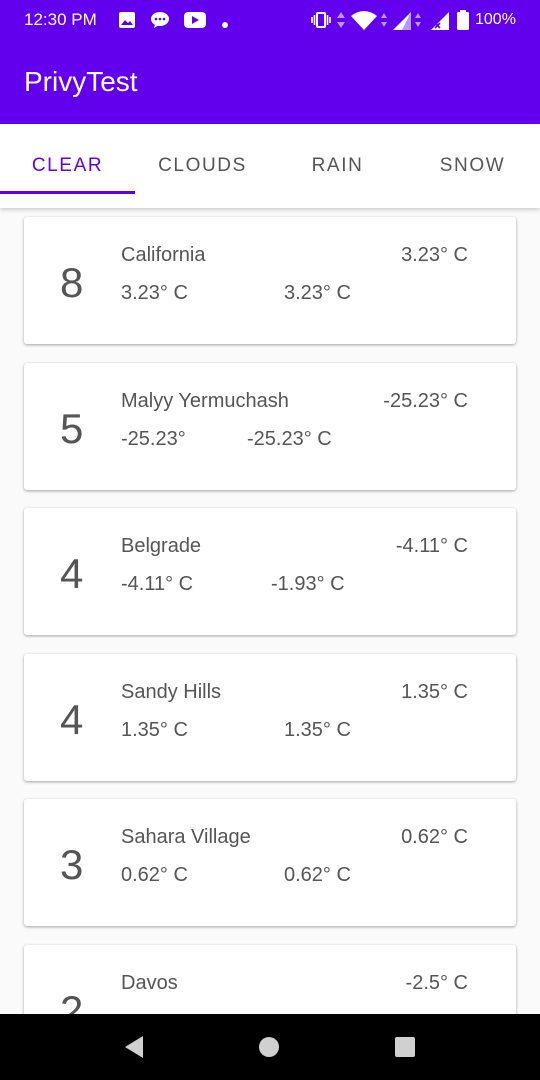 This screenshot has width=540, height=1080. Describe the element at coordinates (153, 439) in the screenshot. I see `min-temp: -25.23°` at that location.